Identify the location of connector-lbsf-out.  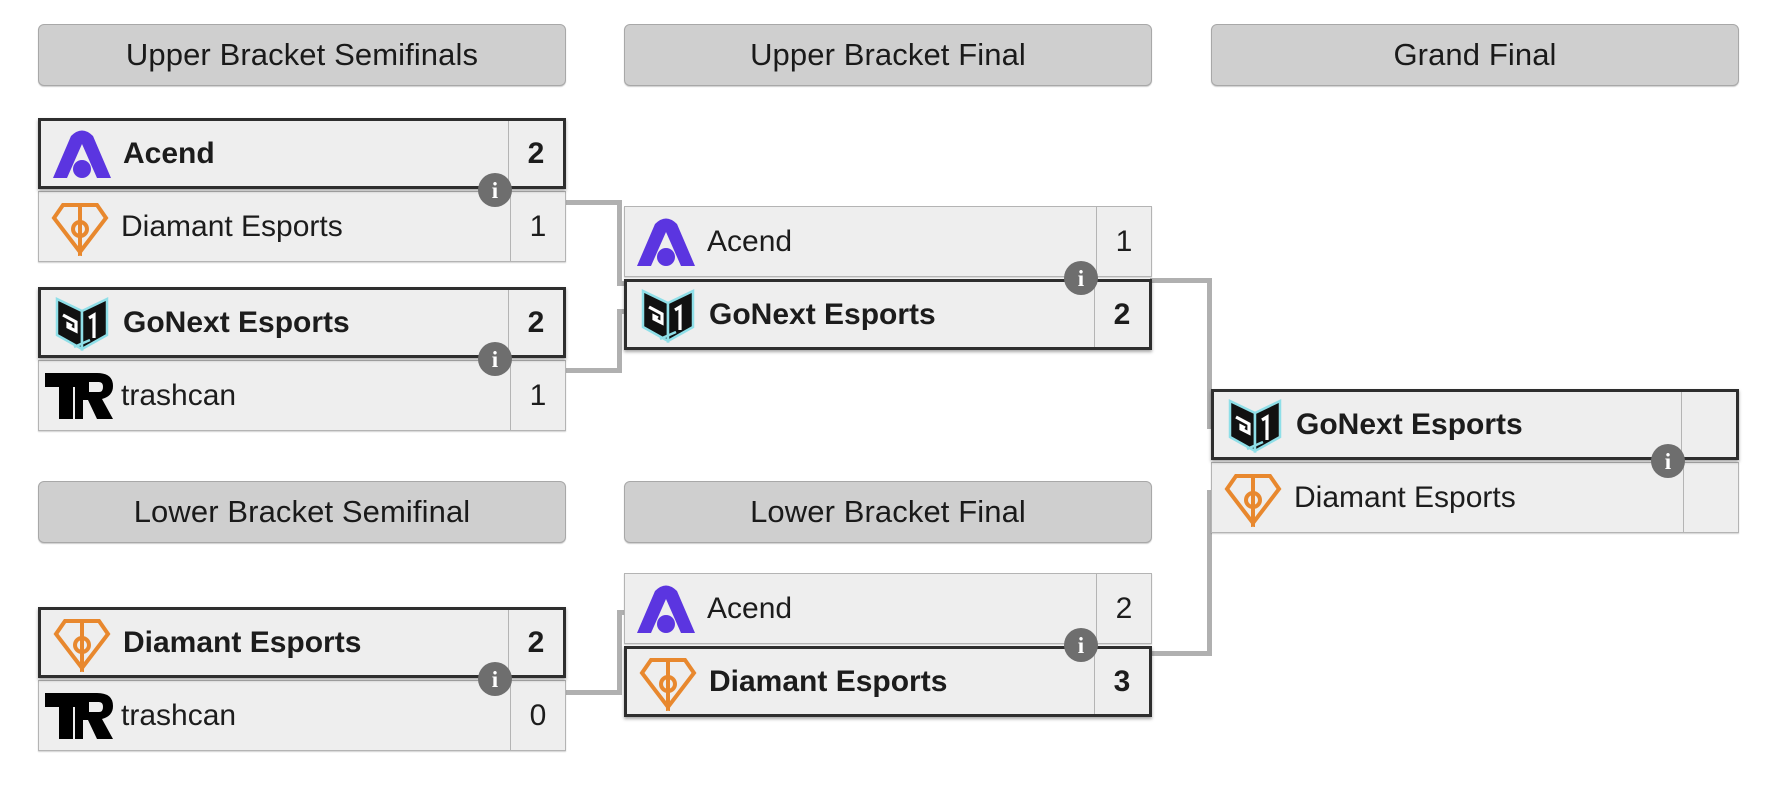
(594, 692).